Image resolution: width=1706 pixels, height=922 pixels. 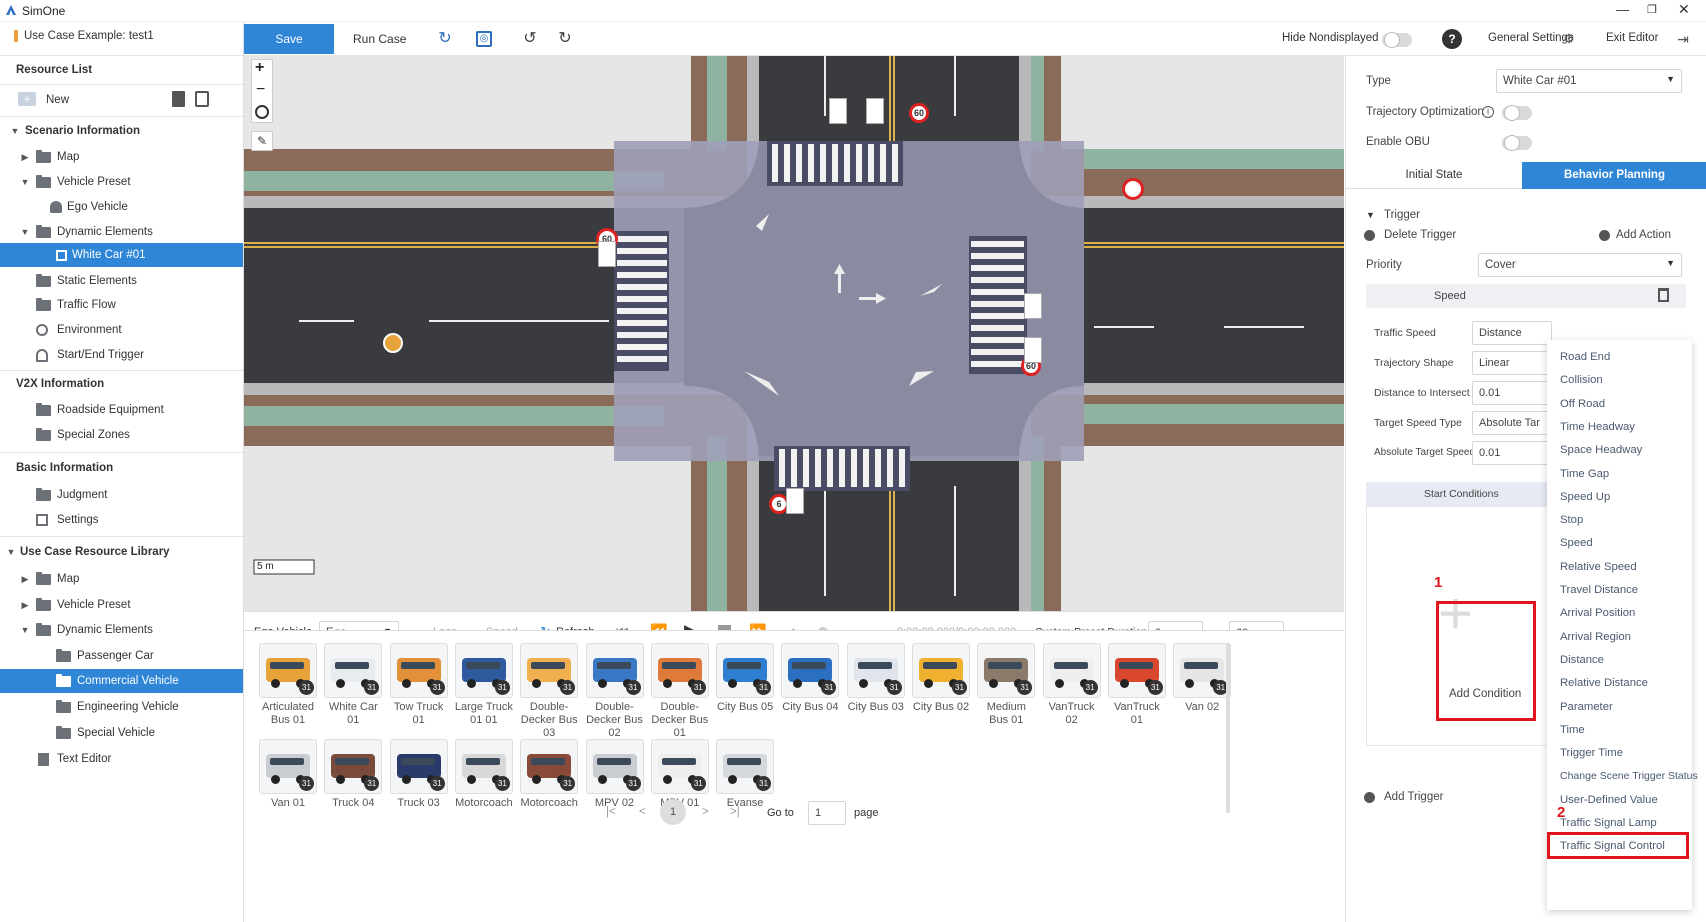 What do you see at coordinates (1397, 40) in the screenshot?
I see `hide-nondisplayed-toggle` at bounding box center [1397, 40].